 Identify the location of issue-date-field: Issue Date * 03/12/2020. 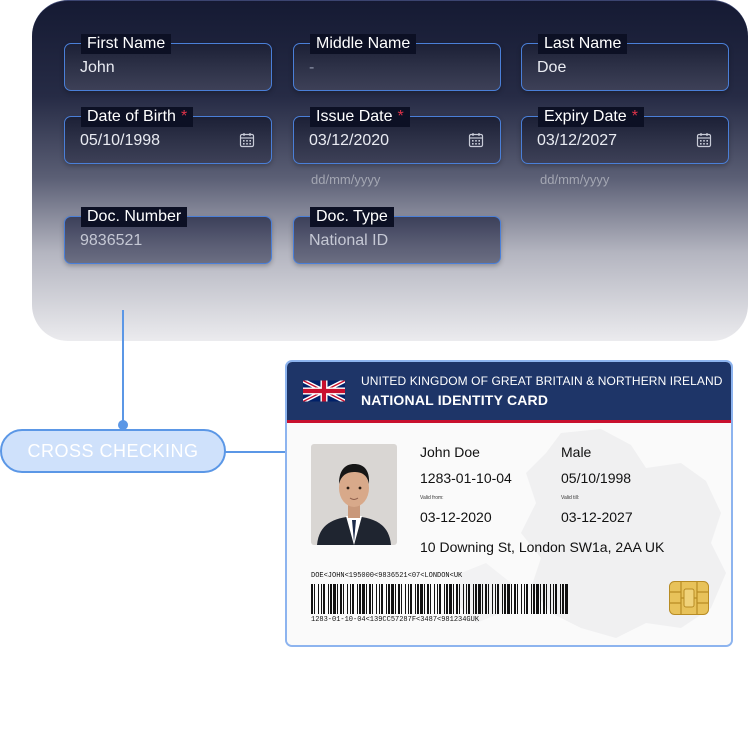
(397, 135).